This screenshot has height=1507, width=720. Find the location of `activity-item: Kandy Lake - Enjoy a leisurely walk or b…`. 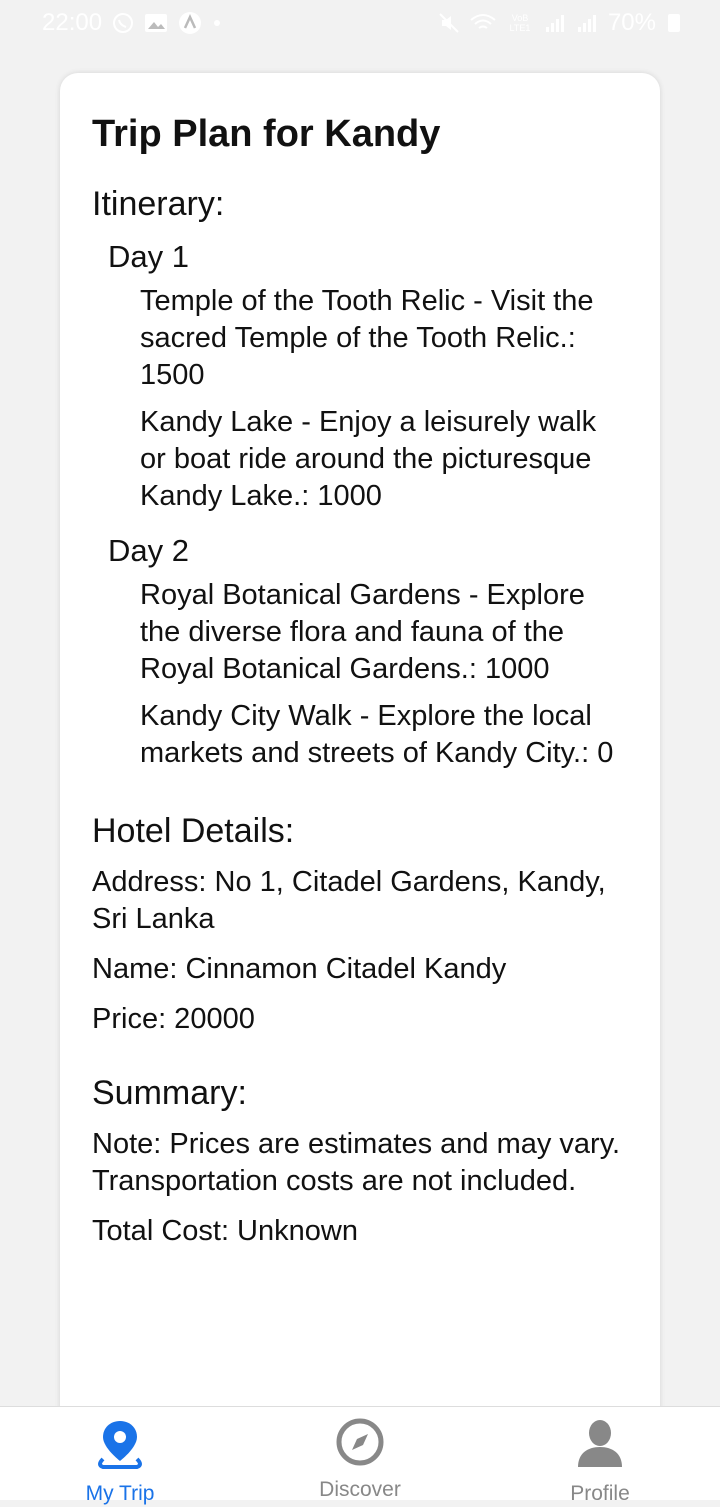

activity-item: Kandy Lake - Enjoy a leisurely walk or b… is located at coordinates (368, 459).